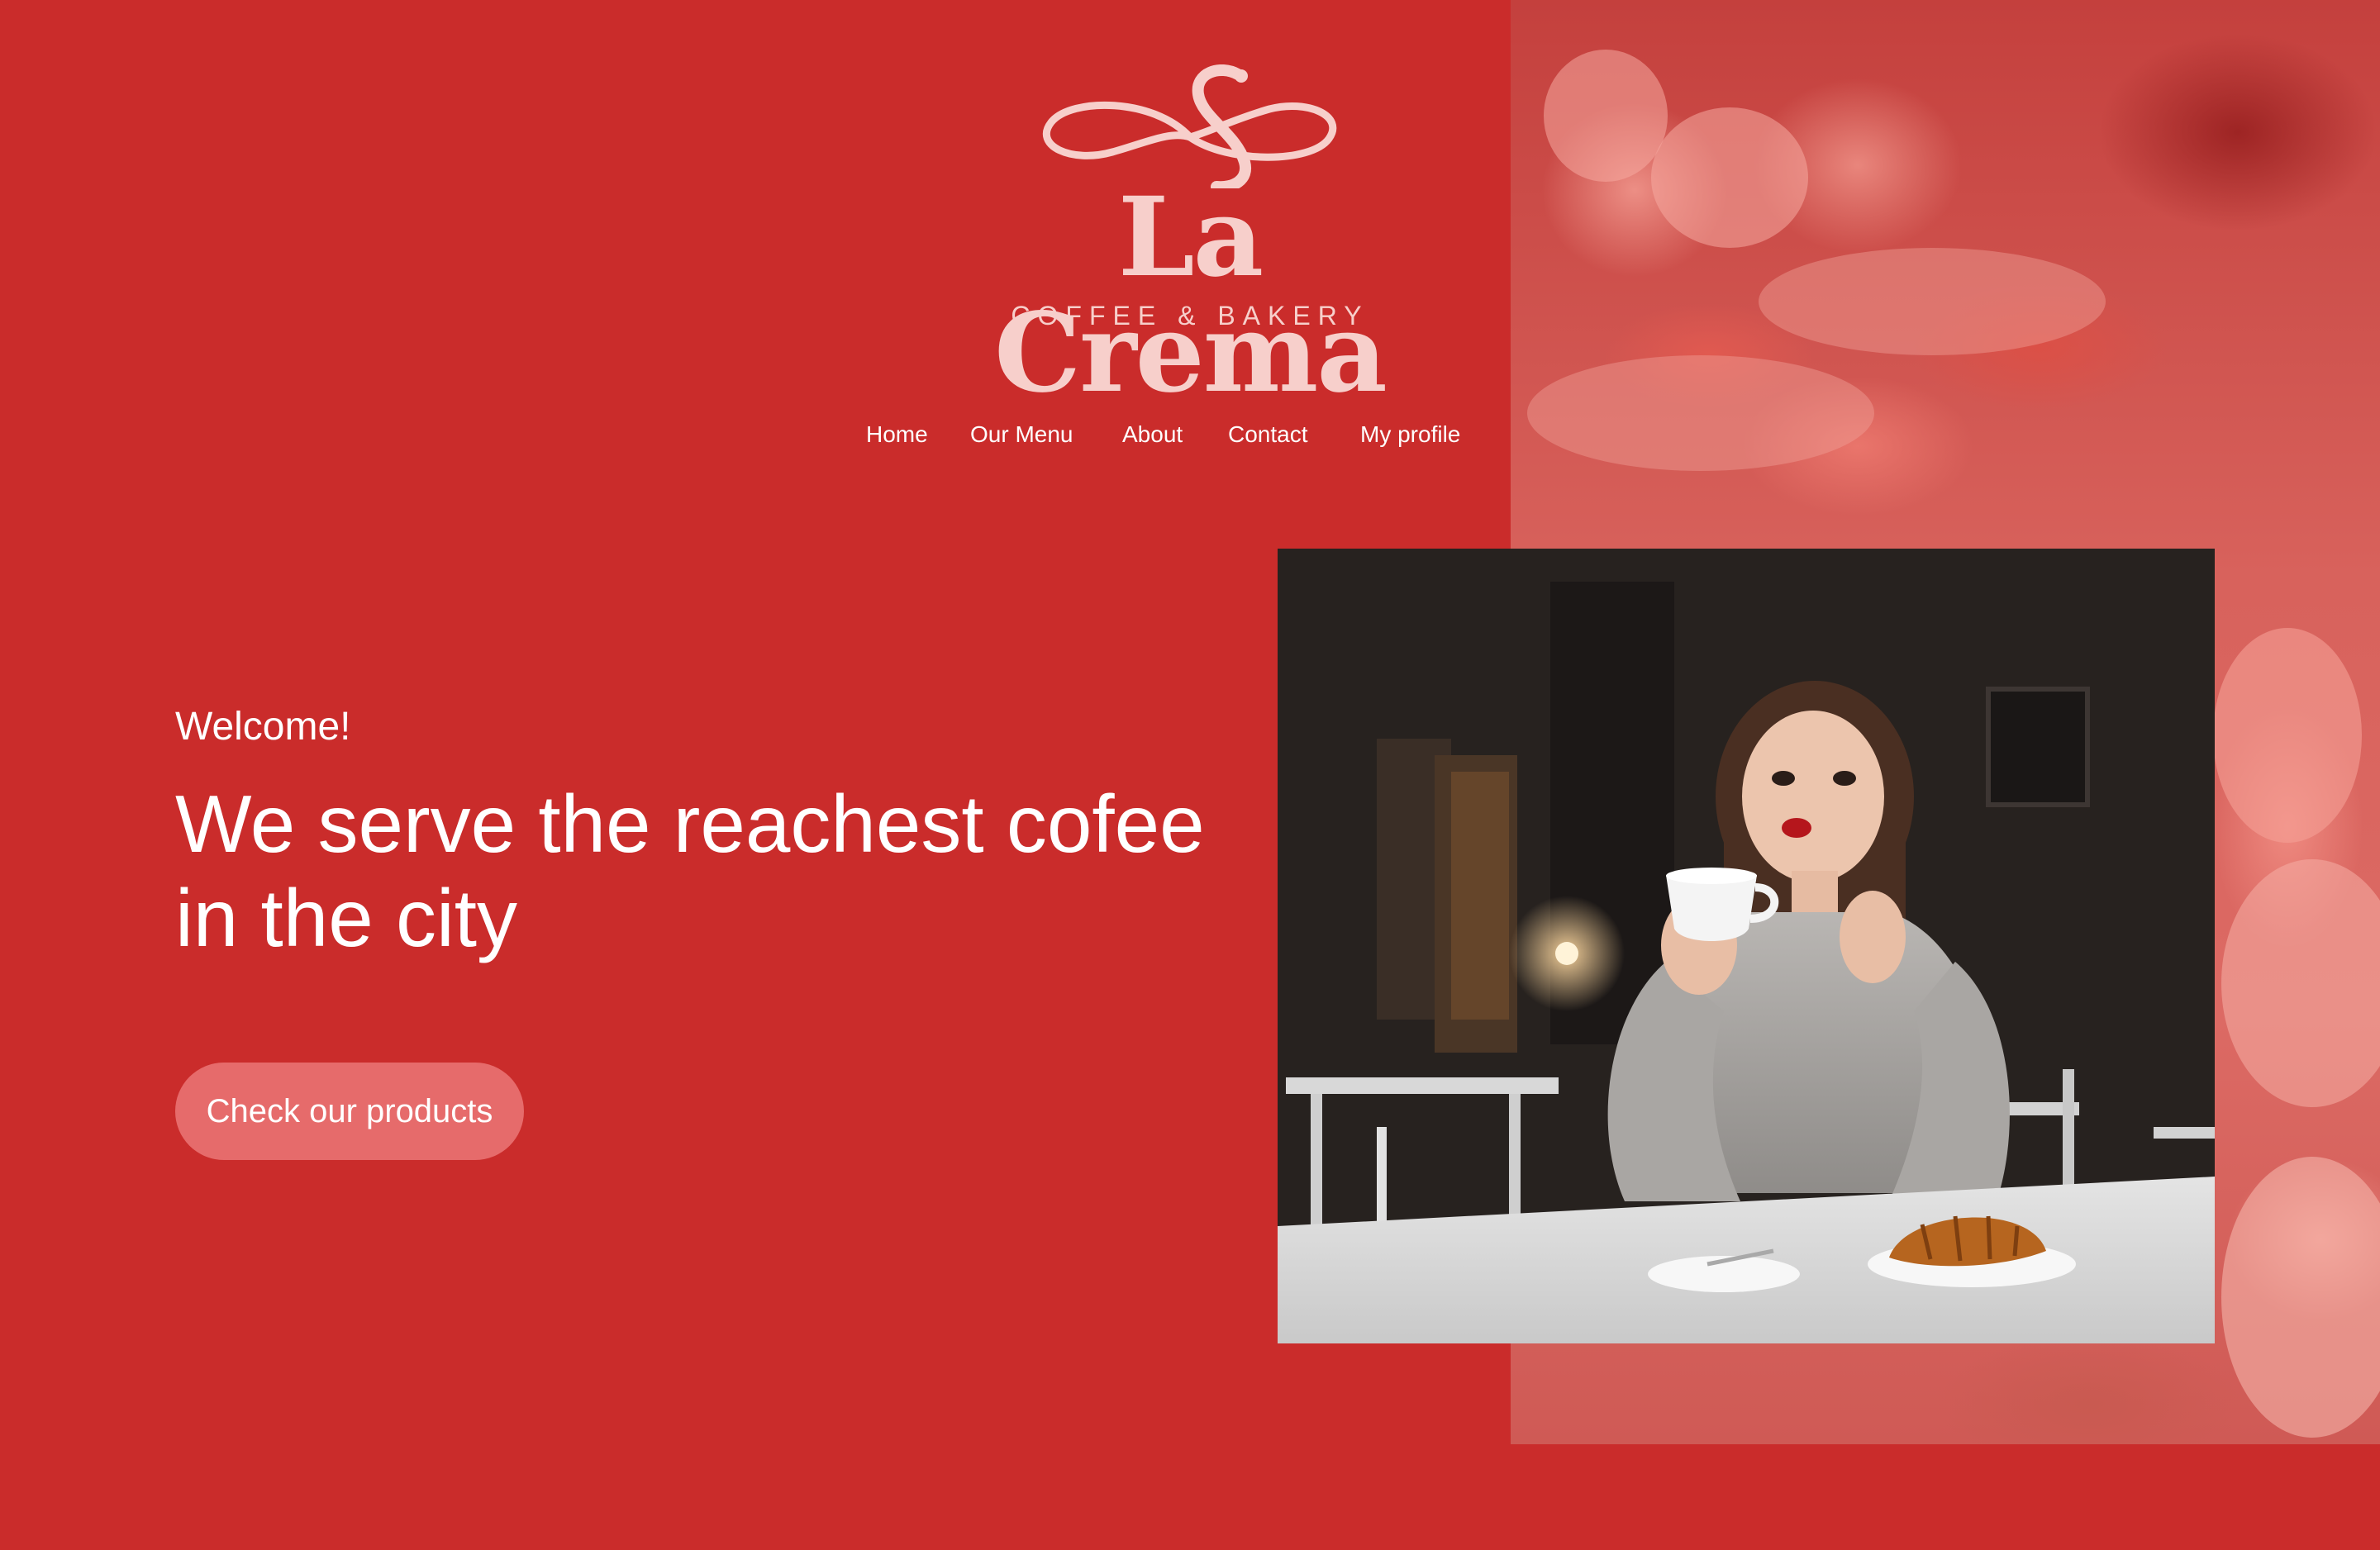  I want to click on check-products-button: Check our products, so click(349, 1111).